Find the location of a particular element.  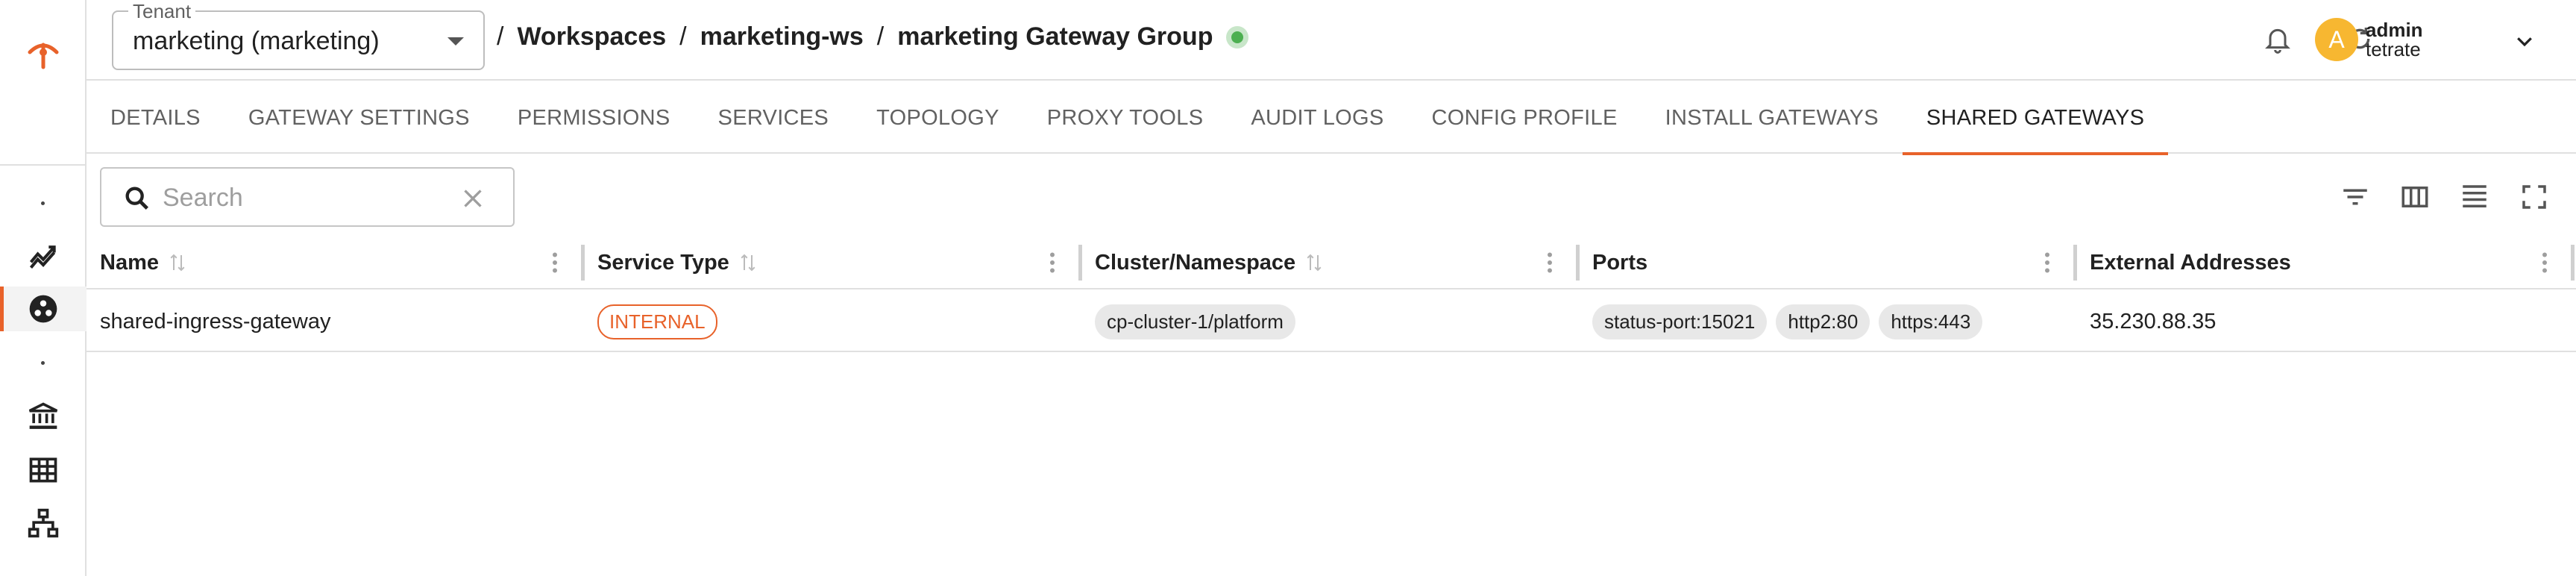

clear-icon is located at coordinates (473, 198).